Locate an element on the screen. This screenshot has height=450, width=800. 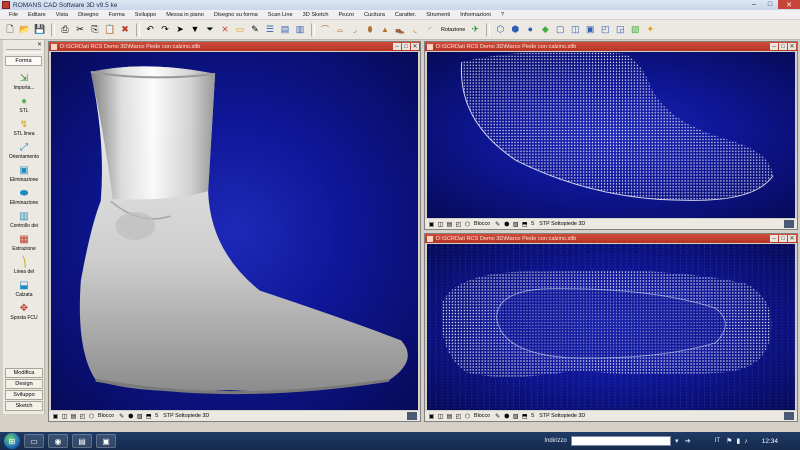
grid-icon: ▤ is located at coordinates (285, 30).